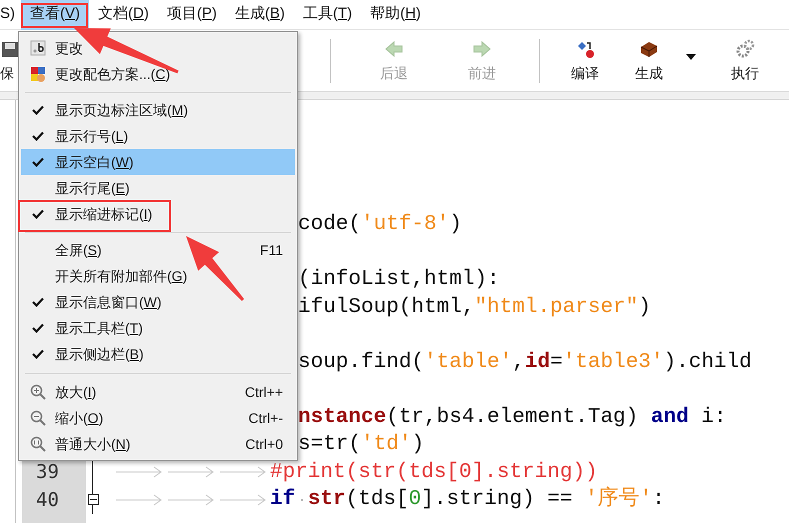  Describe the element at coordinates (482, 49) in the screenshot. I see `right-arrow-icon` at that location.